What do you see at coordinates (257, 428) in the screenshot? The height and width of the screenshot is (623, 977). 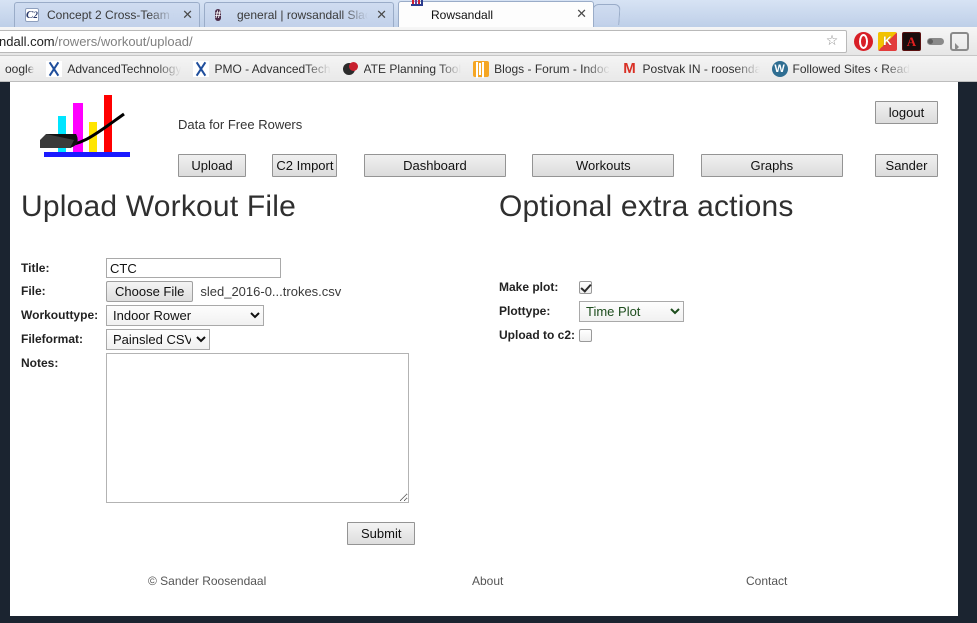 I see `notes-textarea` at bounding box center [257, 428].